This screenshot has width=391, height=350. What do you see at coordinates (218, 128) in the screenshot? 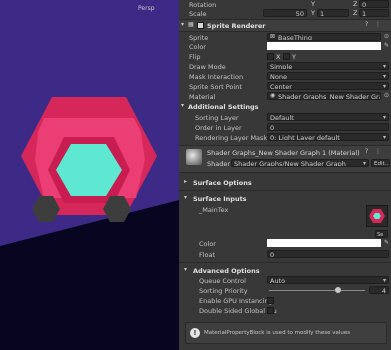
I see `order-in-layer-label: Order in Layer` at bounding box center [218, 128].